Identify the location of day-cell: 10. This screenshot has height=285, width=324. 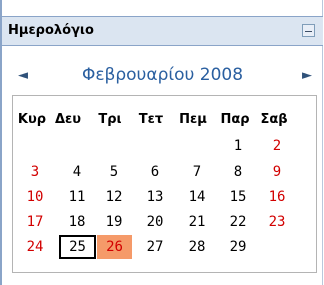
(35, 197).